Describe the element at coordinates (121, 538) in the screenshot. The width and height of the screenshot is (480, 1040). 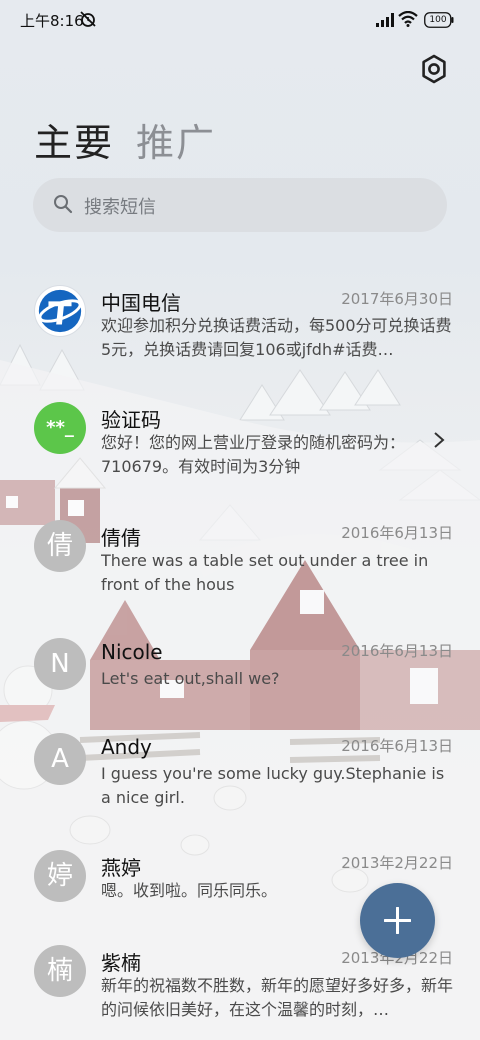
I see `sender-name: 倩倩` at that location.